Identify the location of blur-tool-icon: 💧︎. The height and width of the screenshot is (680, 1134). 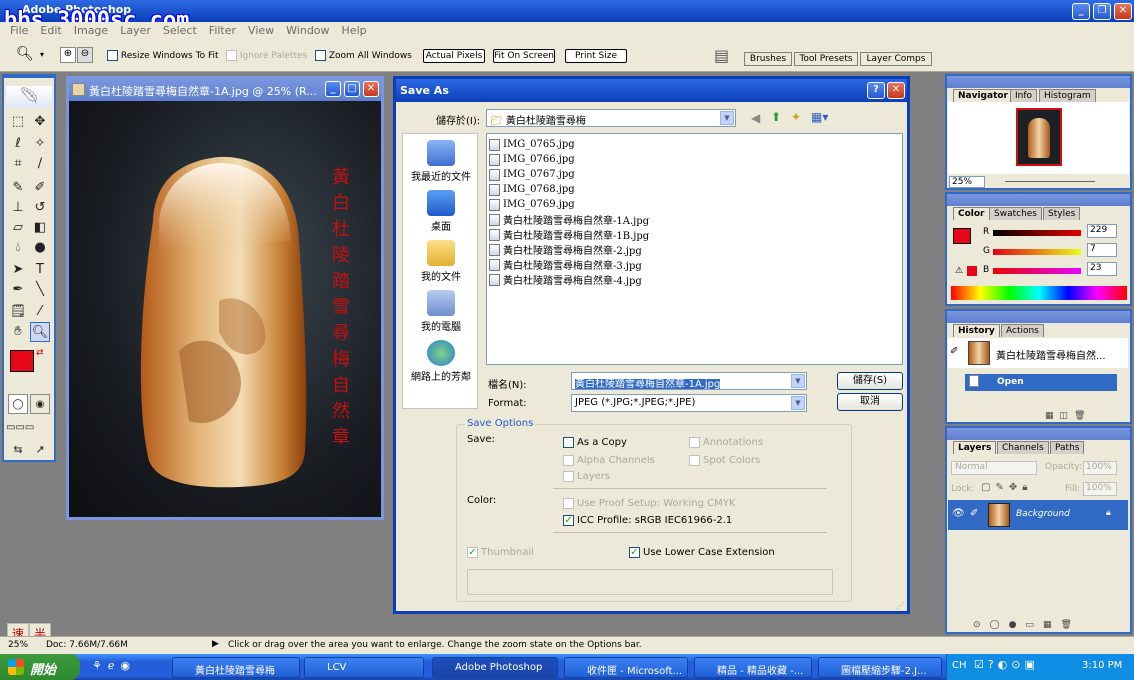
(18, 248).